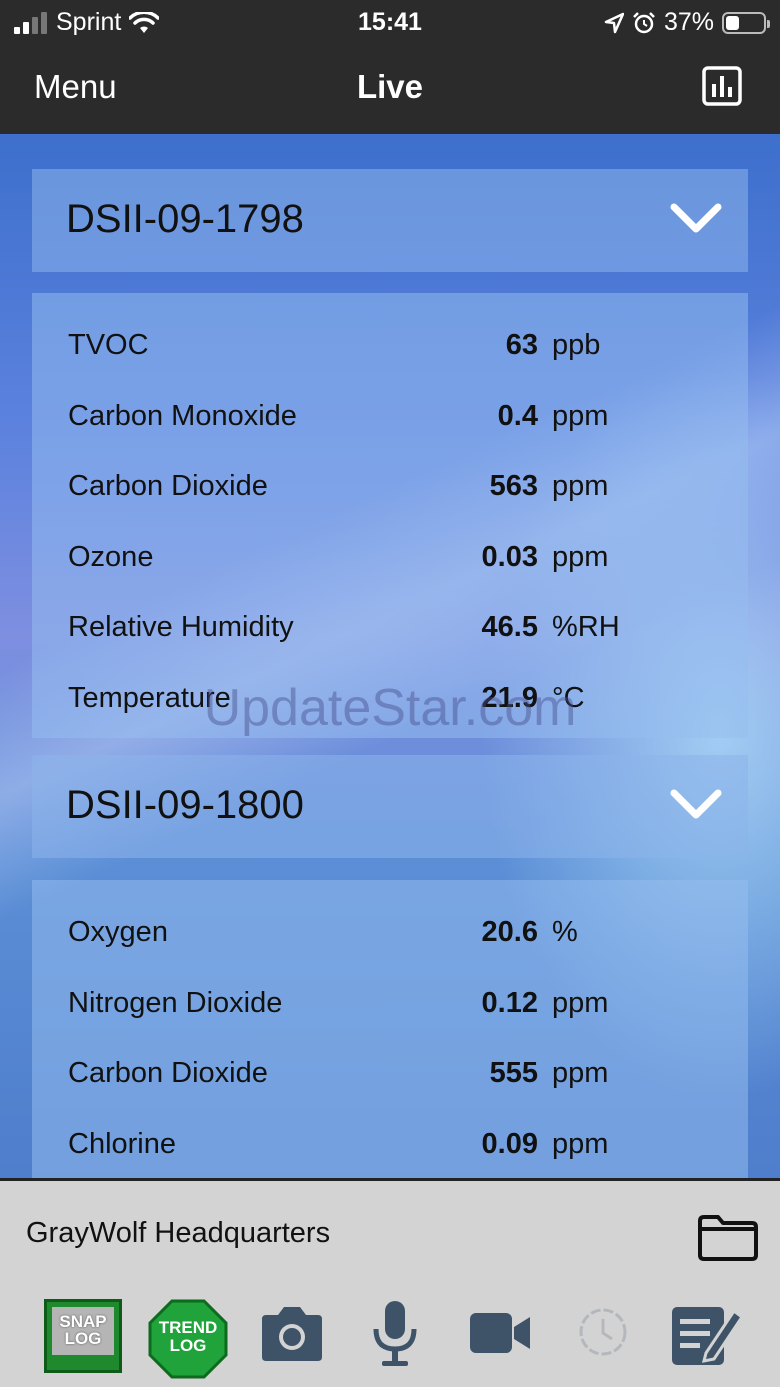  What do you see at coordinates (722, 86) in the screenshot?
I see `bar-chart-icon` at bounding box center [722, 86].